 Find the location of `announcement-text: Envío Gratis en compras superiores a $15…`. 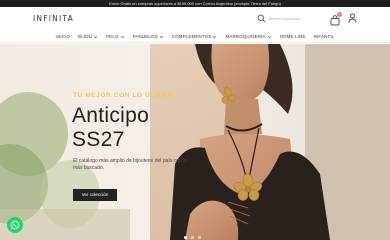

announcement-text: Envío Gratis en compras superiores a $15… is located at coordinates (195, 3).